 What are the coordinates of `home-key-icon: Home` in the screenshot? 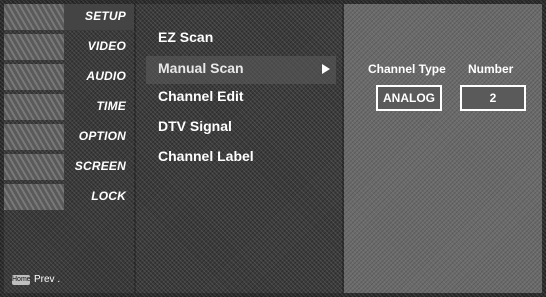 It's located at (21, 279).